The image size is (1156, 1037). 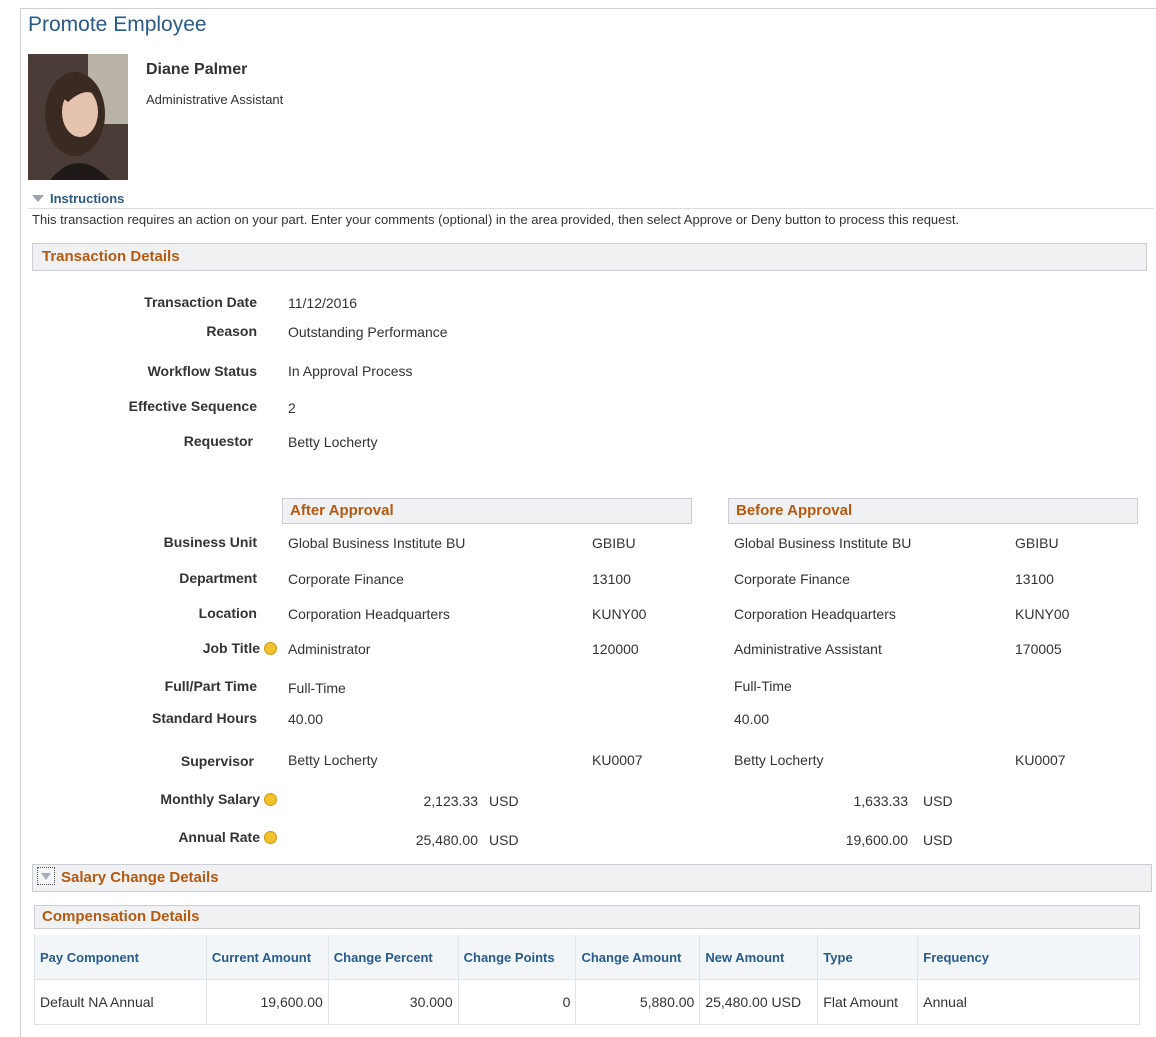 What do you see at coordinates (1037, 543) in the screenshot?
I see `business-unit-before-code: GBIBU` at bounding box center [1037, 543].